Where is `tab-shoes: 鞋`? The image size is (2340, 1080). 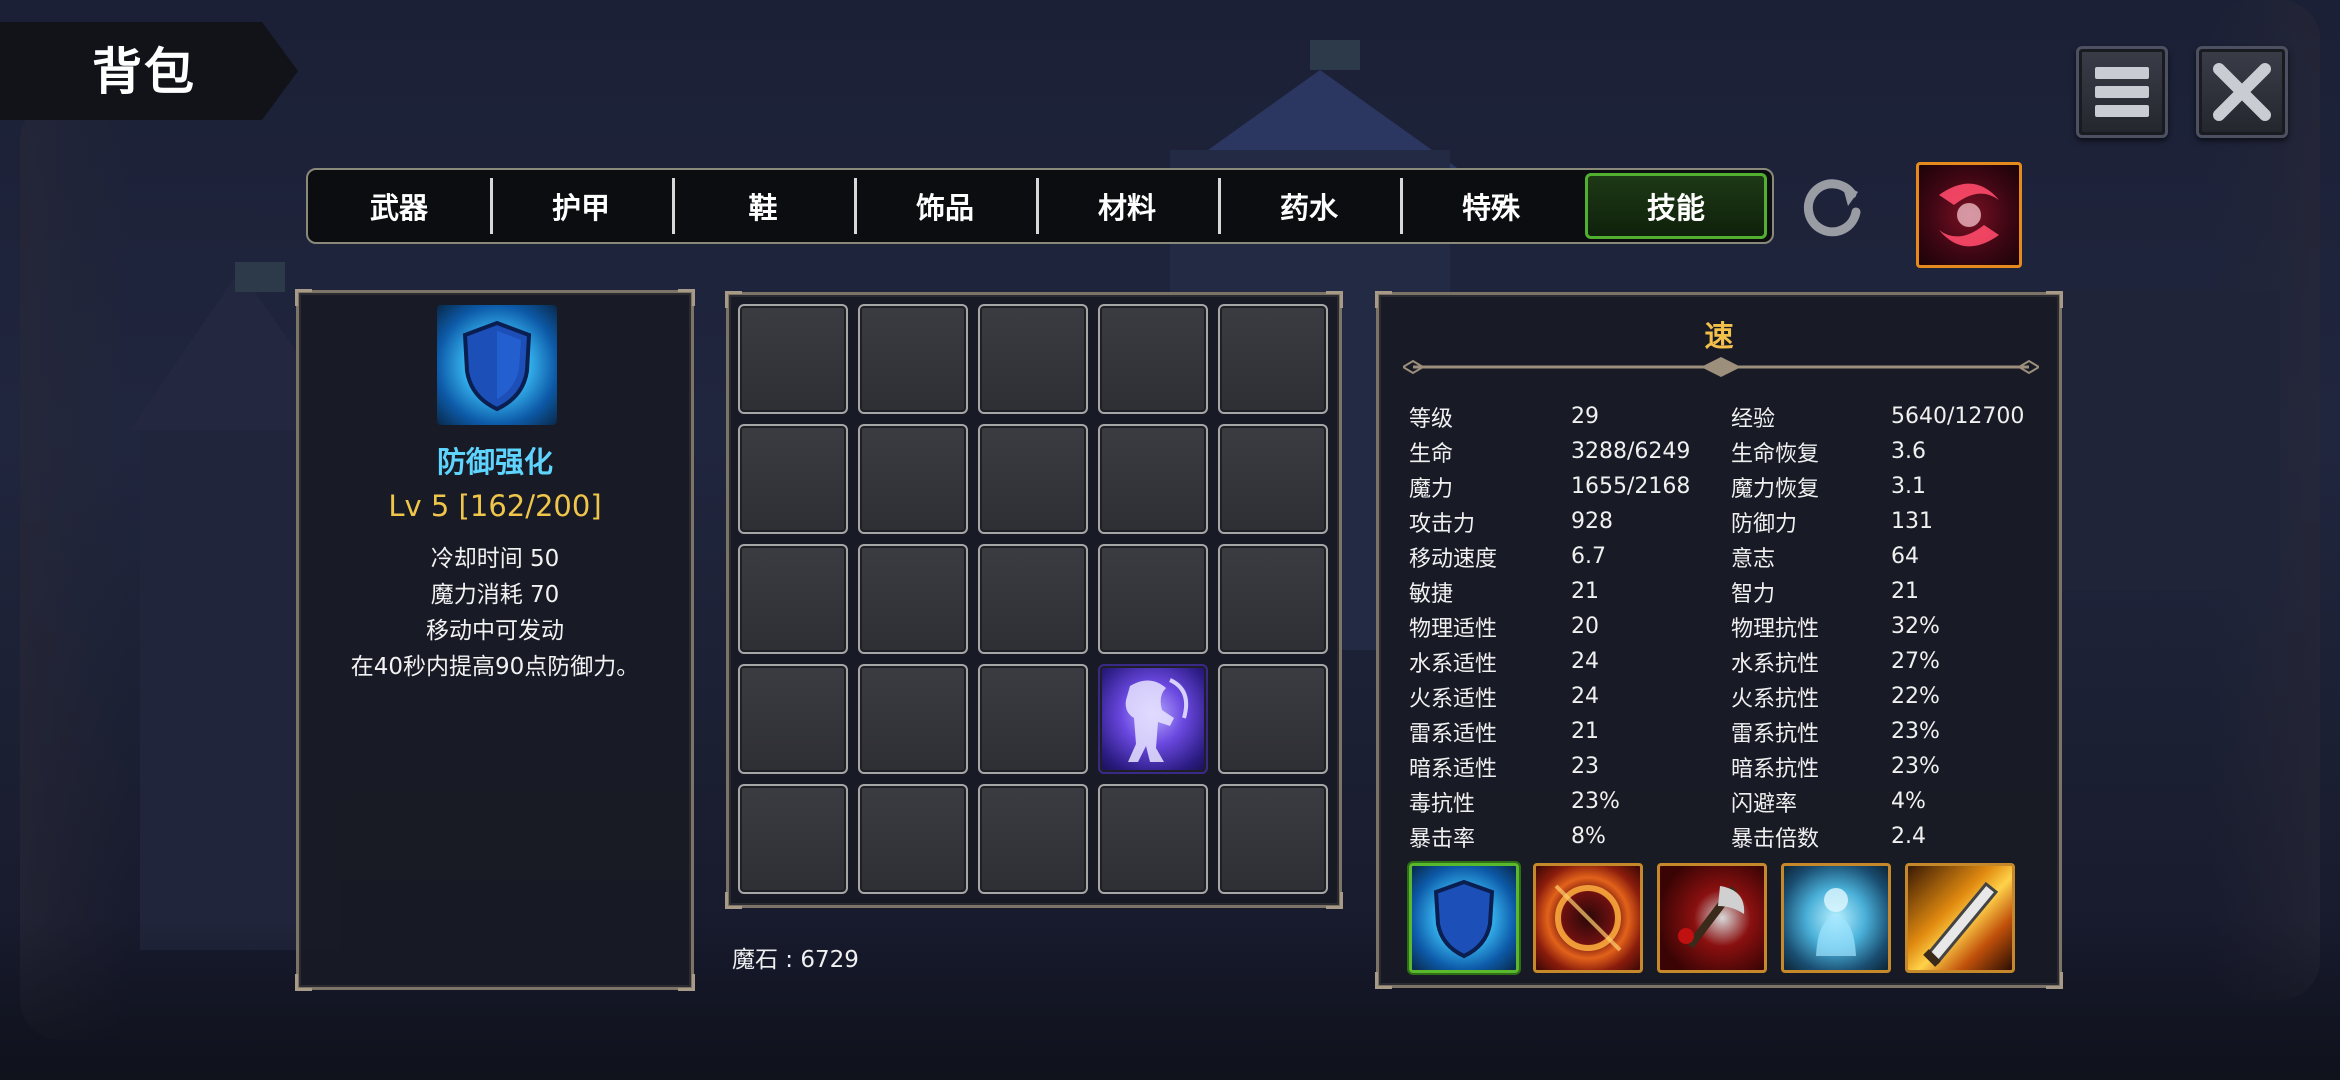
tab-shoes: 鞋 is located at coordinates (763, 206).